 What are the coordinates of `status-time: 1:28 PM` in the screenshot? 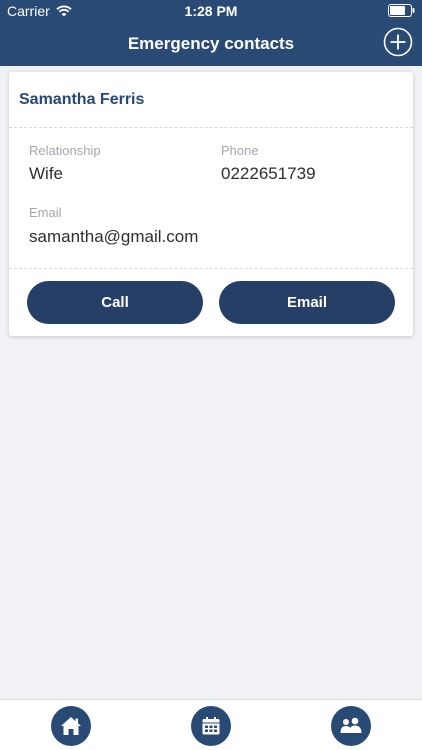 It's located at (211, 11).